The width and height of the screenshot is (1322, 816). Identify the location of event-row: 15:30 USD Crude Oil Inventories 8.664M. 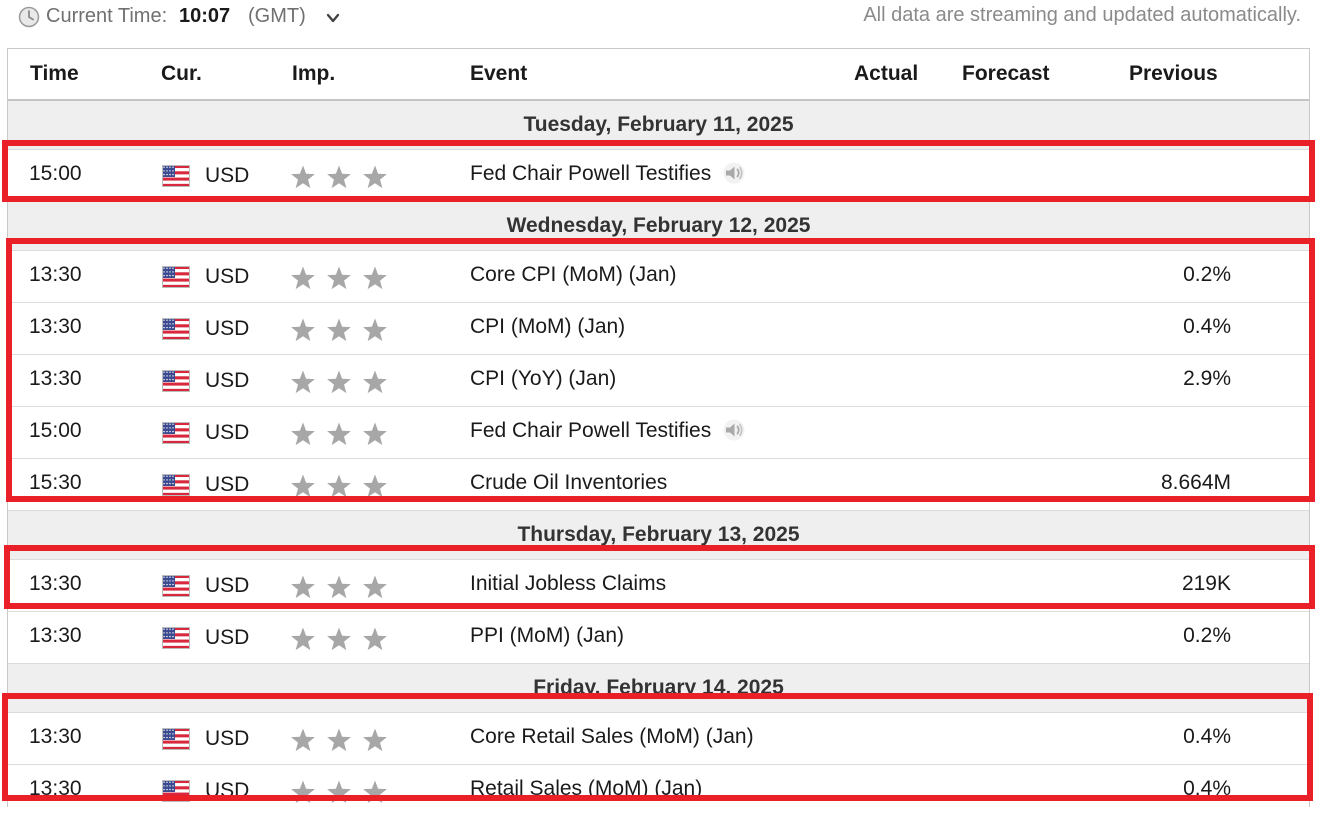
(658, 485).